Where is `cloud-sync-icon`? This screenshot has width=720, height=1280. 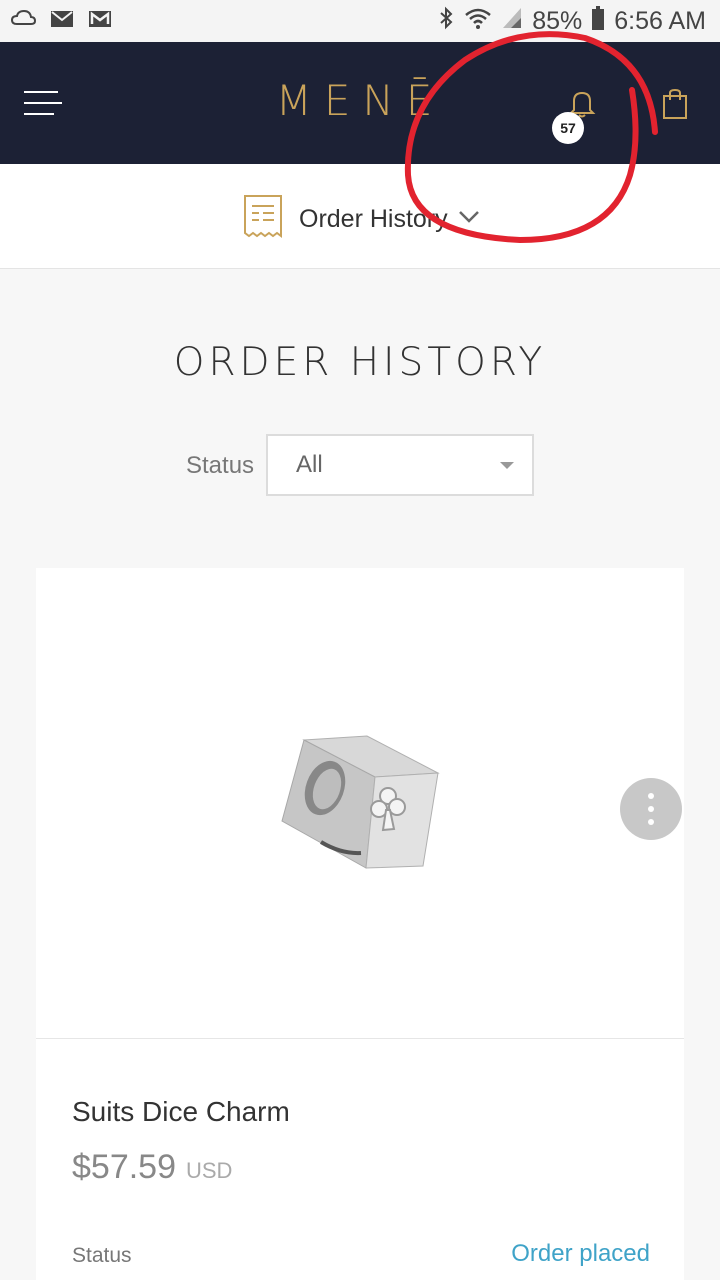 cloud-sync-icon is located at coordinates (23, 21).